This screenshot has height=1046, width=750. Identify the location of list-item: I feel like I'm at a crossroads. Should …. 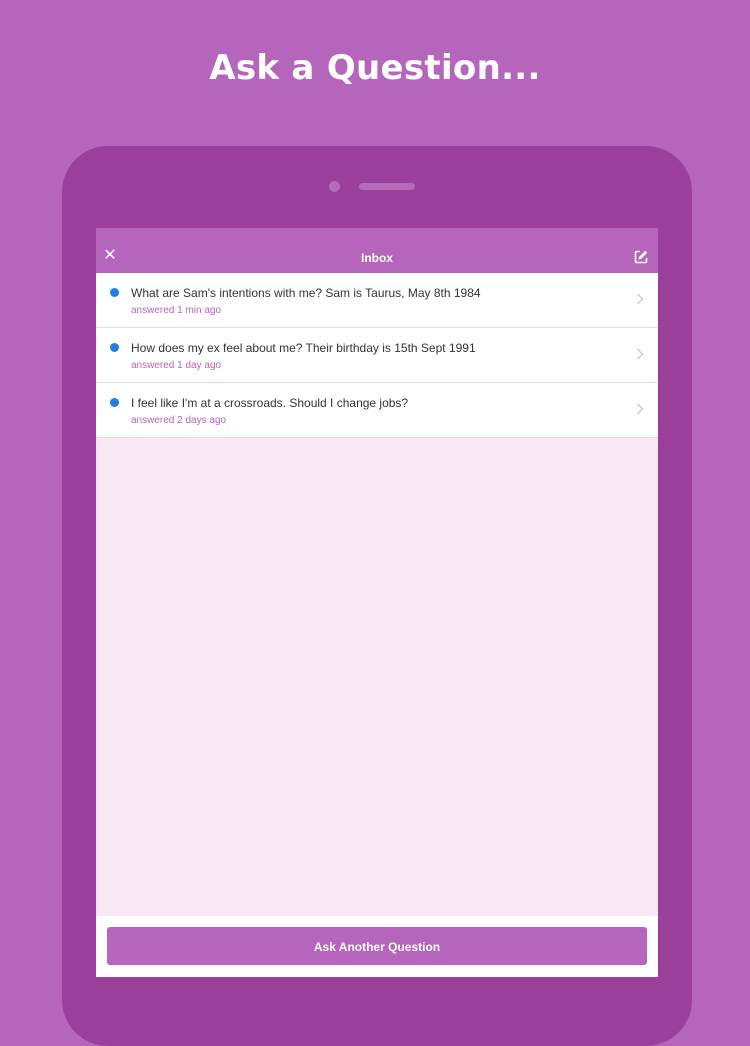
(377, 410).